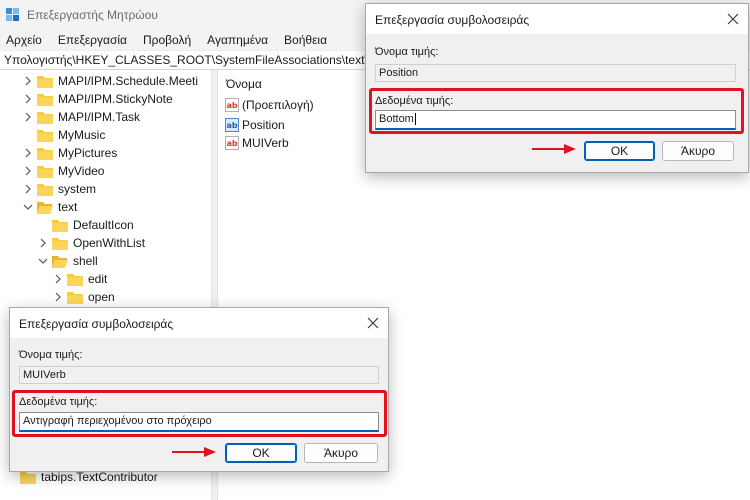 The image size is (750, 500). I want to click on tree-item: OpenWithList, so click(91, 243).